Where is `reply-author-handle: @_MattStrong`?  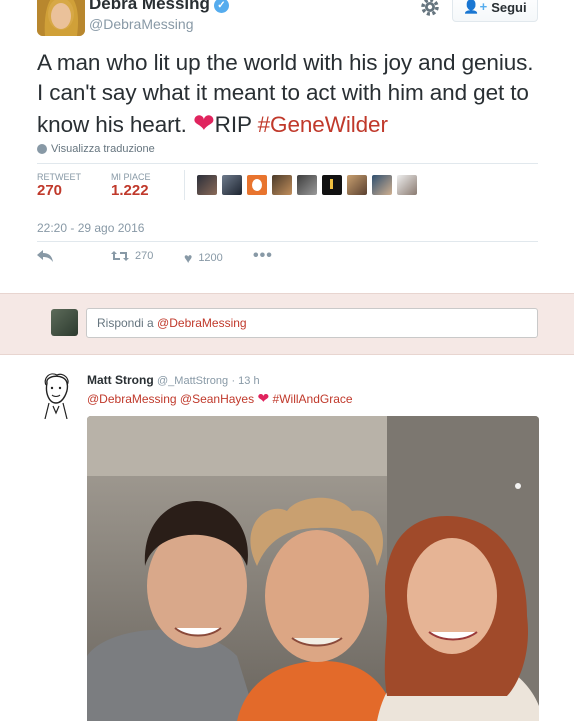
reply-author-handle: @_MattStrong is located at coordinates (193, 381).